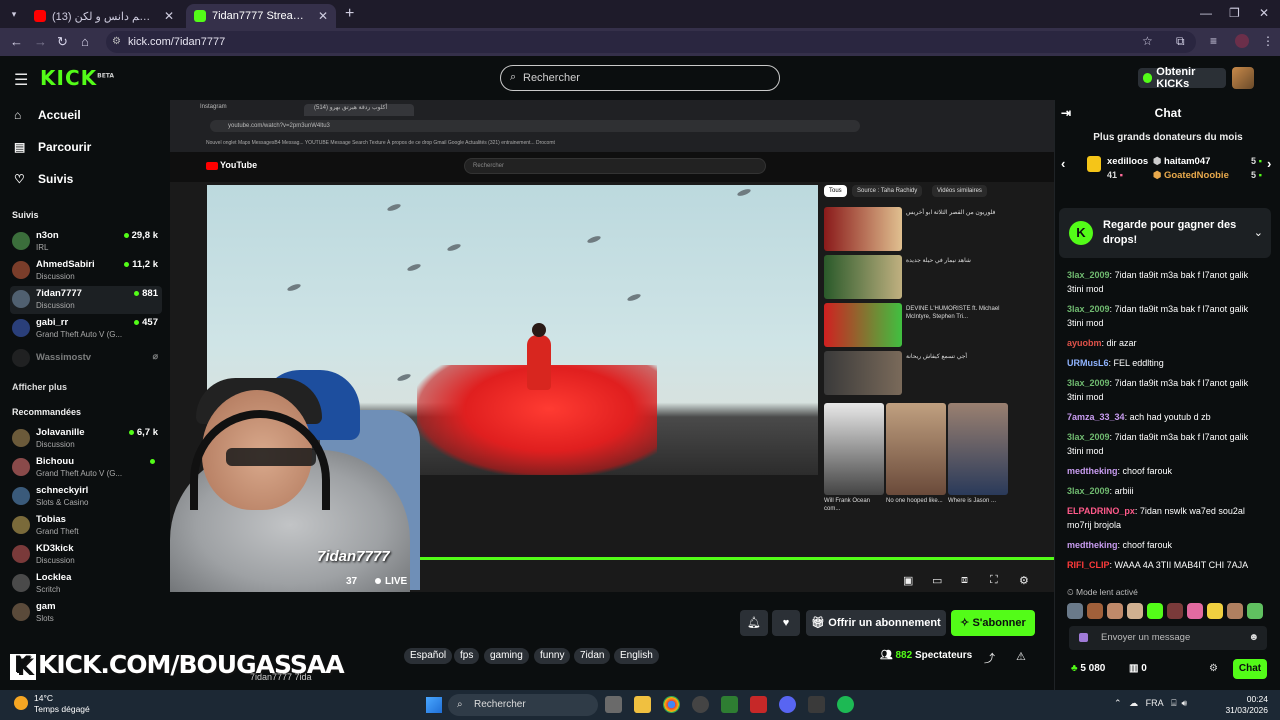 Image resolution: width=1280 pixels, height=720 pixels. Describe the element at coordinates (1268, 41) in the screenshot. I see `browser-menu-icon: ⋮` at that location.